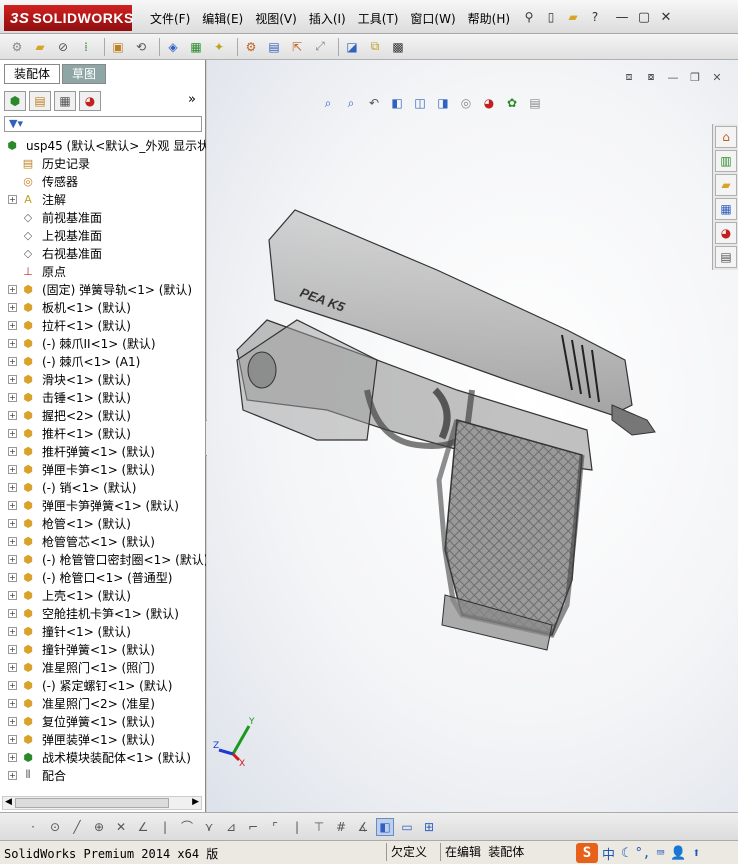 The width and height of the screenshot is (738, 864). What do you see at coordinates (77, 649) in the screenshot?
I see `tree-item: + ⬢ 撞针弹簧<1> (默认)` at bounding box center [77, 649].